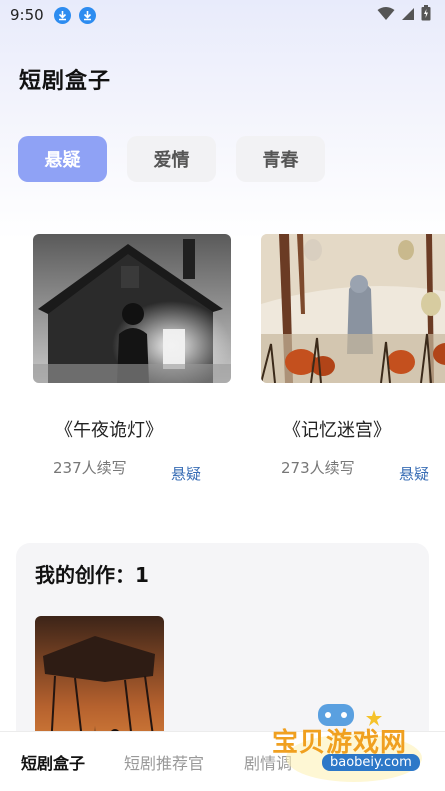 The width and height of the screenshot is (445, 791). I want to click on continuation-count: 273人续写, so click(318, 468).